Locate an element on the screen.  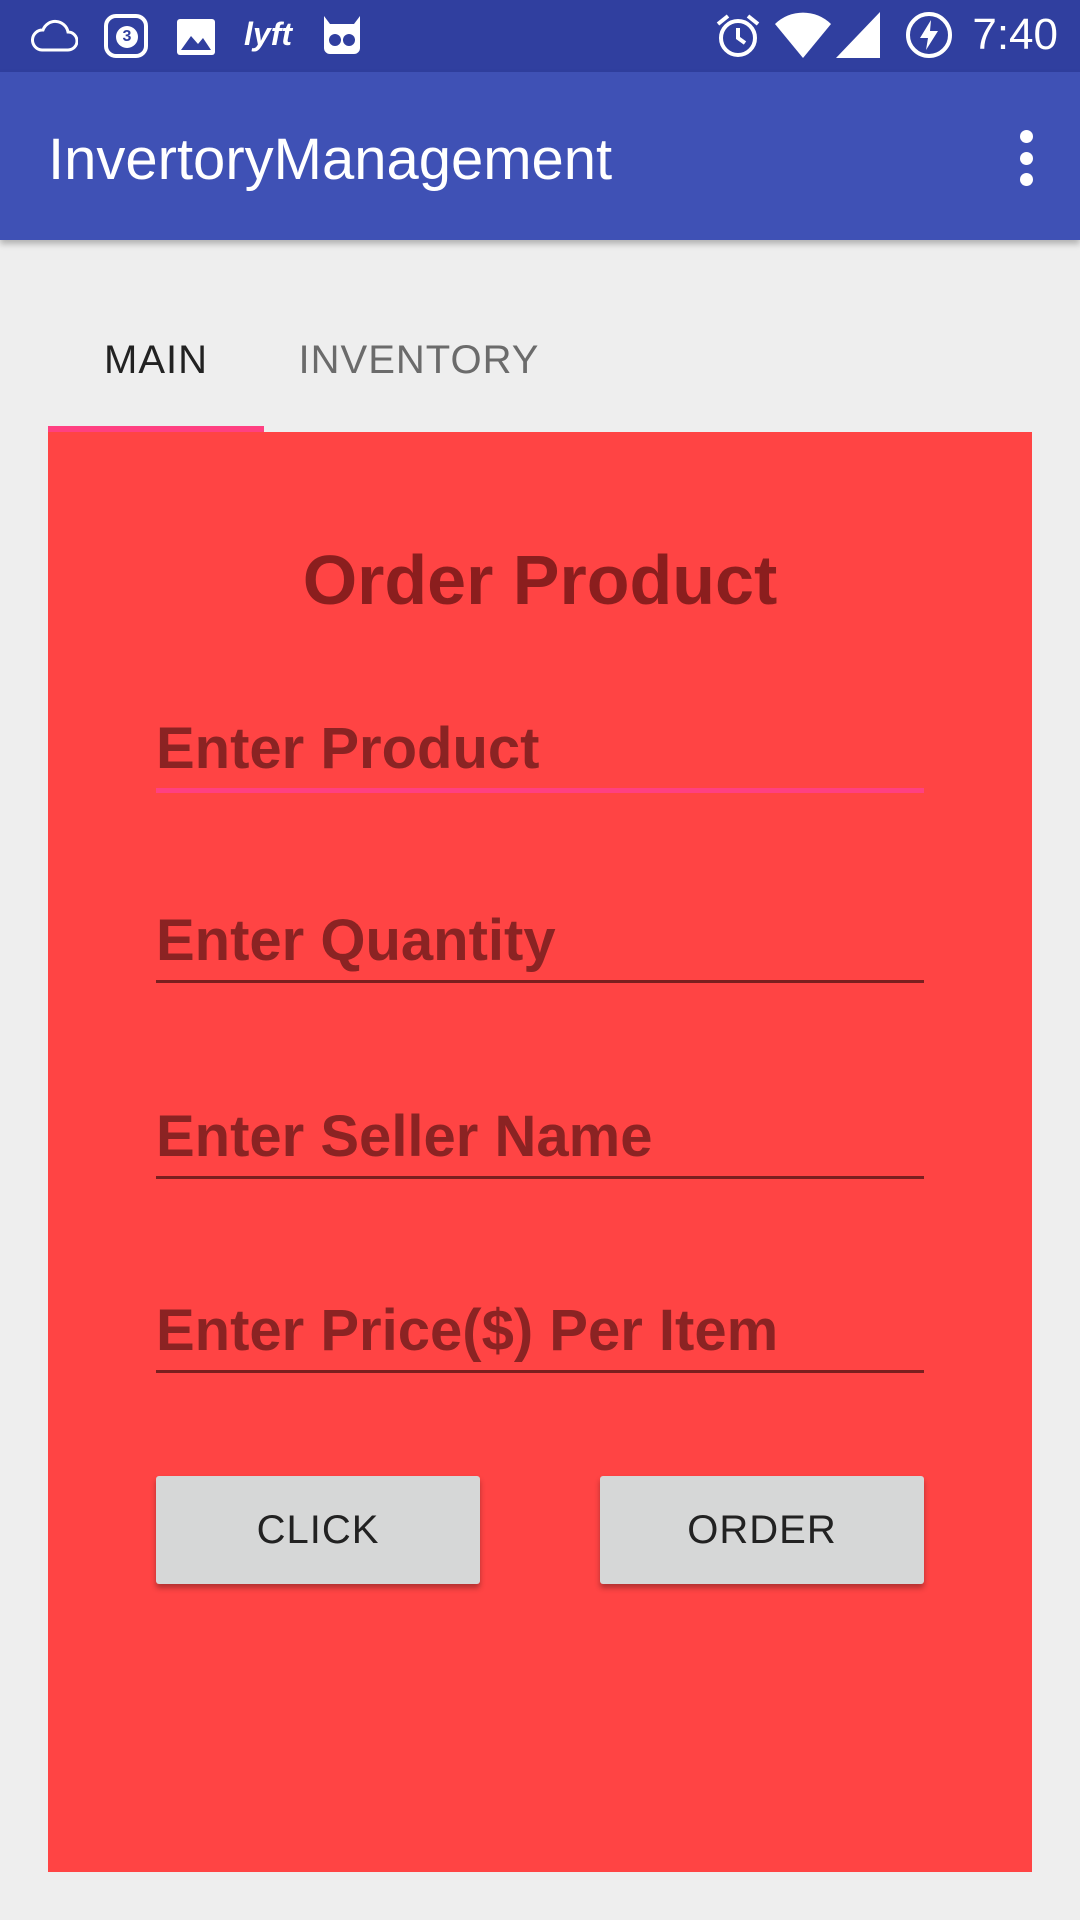
lyft-icon: lyft is located at coordinates (268, 34).